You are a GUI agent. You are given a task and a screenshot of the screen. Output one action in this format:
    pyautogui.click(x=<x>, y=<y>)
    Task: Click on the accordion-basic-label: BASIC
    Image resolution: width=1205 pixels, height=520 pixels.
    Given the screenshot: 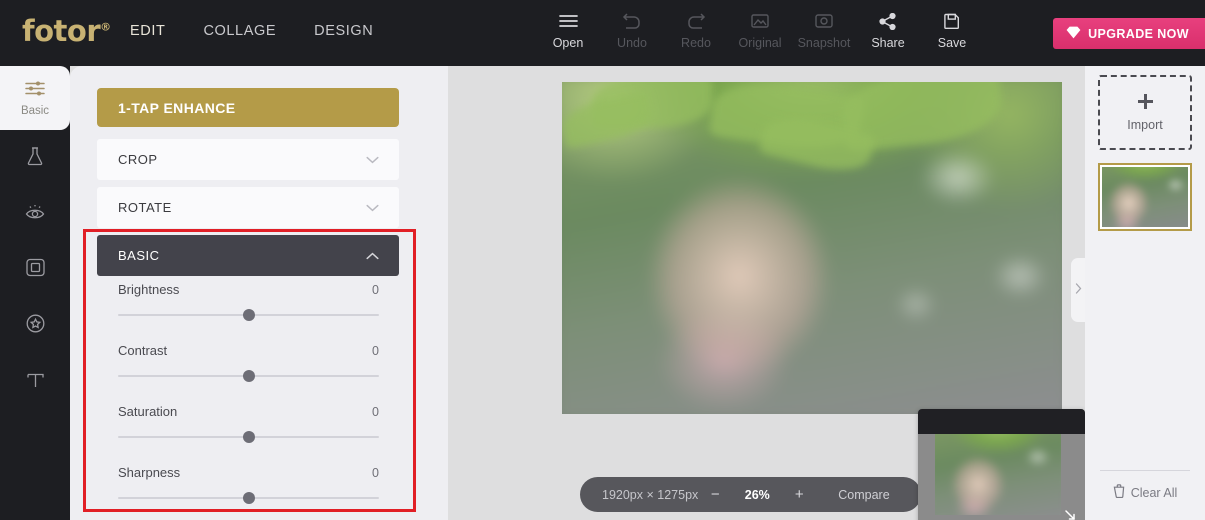 What is the action you would take?
    pyautogui.click(x=139, y=255)
    